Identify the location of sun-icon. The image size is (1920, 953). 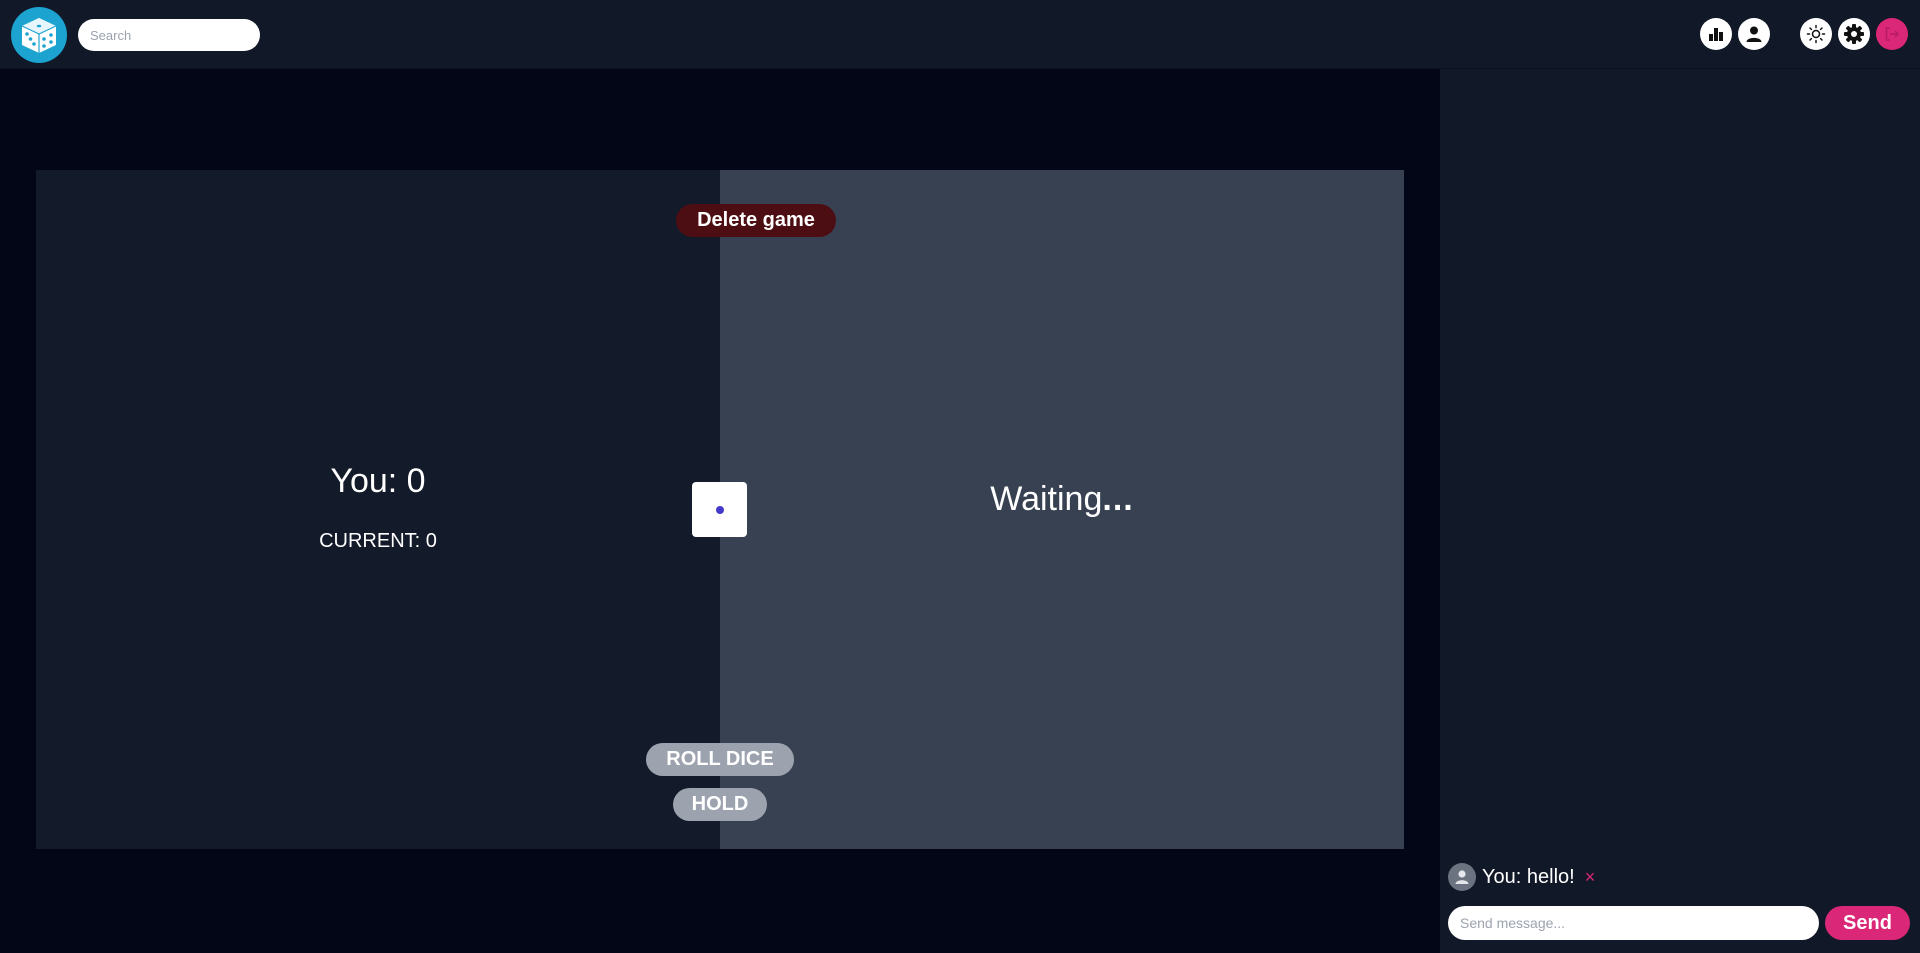
(1816, 34).